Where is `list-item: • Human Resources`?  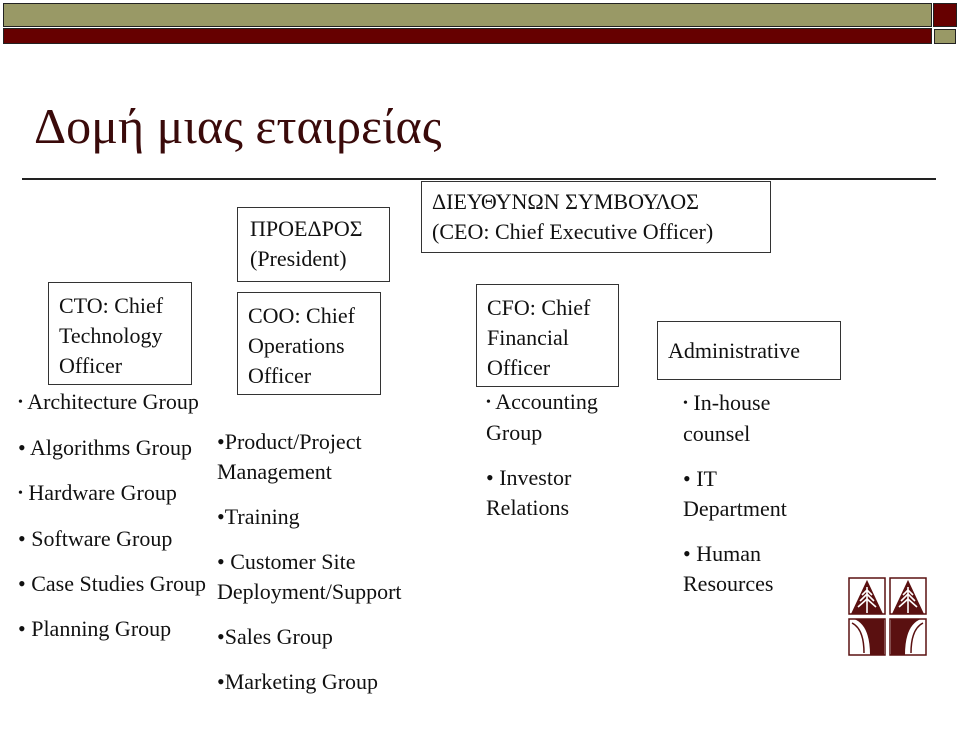 list-item: • Human Resources is located at coordinates (728, 568).